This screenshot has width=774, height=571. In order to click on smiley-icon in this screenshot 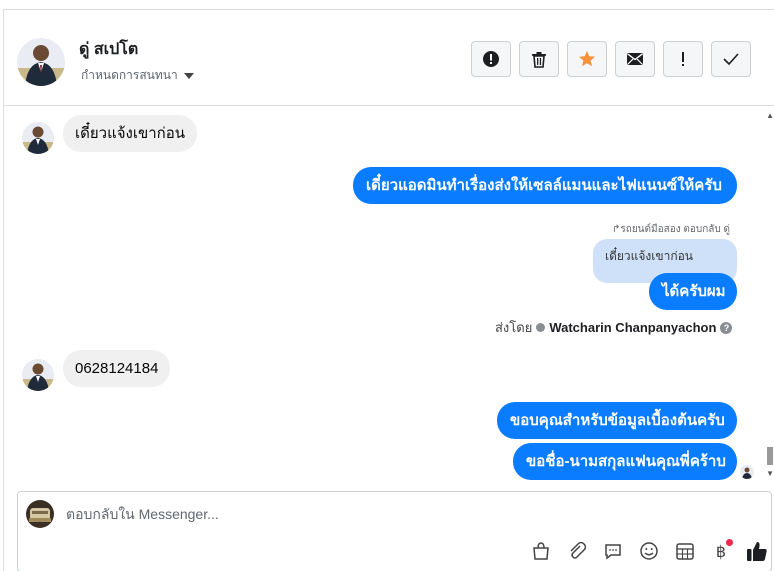, I will do `click(649, 551)`.